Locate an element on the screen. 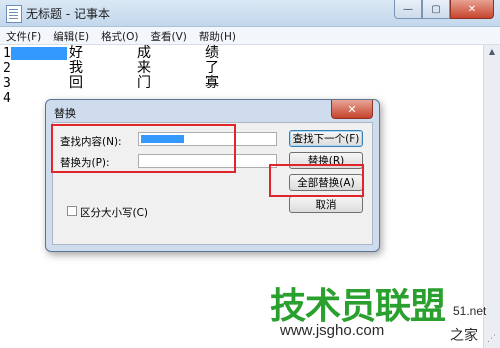  menu-file: 文件(F) is located at coordinates (23, 35).